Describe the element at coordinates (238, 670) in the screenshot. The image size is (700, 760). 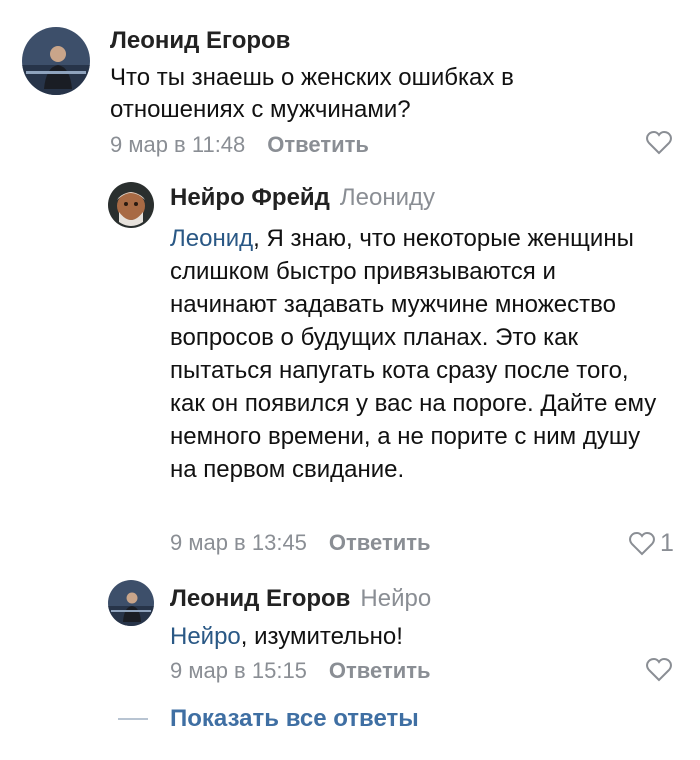
I see `reply-date: 9 мар в 15:15` at that location.